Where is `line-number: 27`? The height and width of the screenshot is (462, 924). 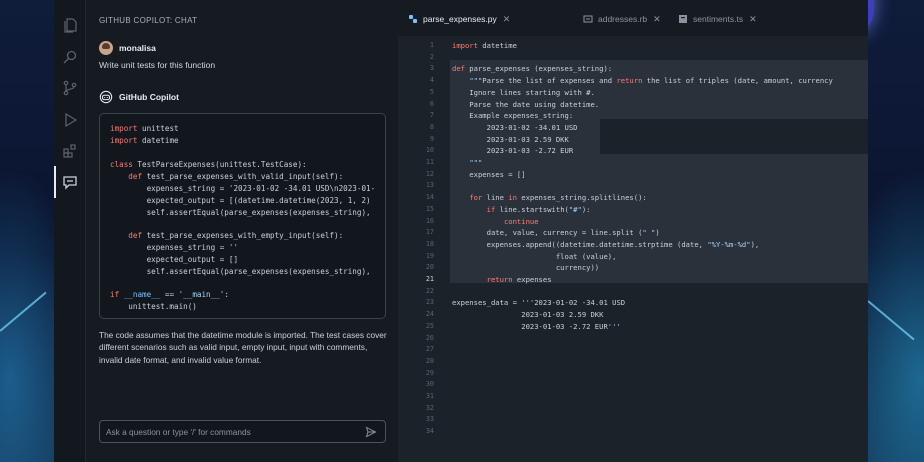 line-number: 27 is located at coordinates (429, 349).